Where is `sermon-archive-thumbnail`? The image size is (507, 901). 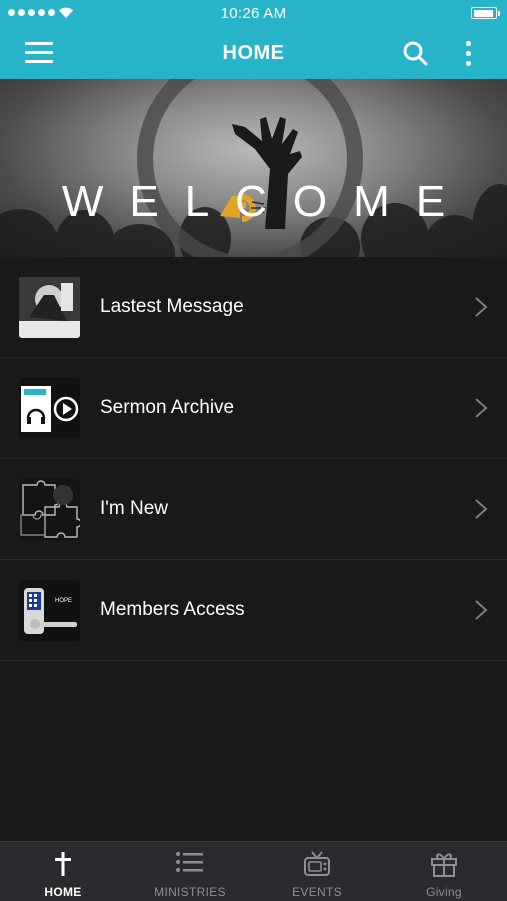
sermon-archive-thumbnail is located at coordinates (49, 408).